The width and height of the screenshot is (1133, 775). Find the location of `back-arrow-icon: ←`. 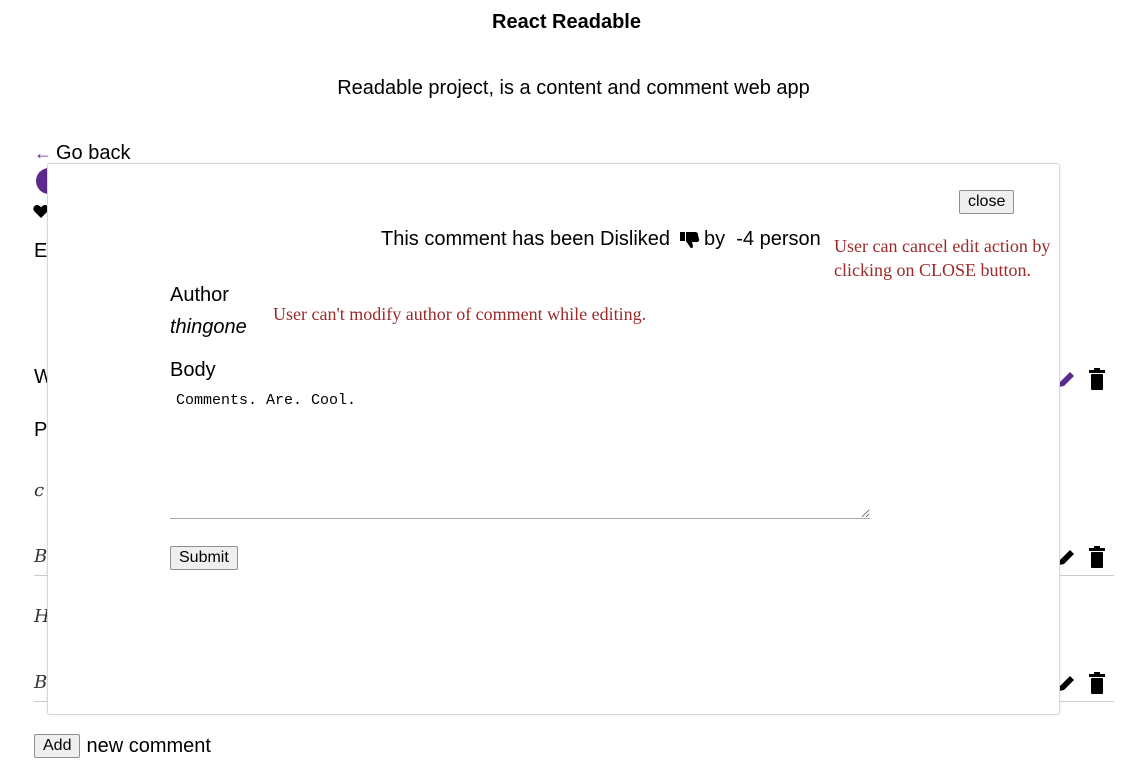

back-arrow-icon: ← is located at coordinates (43, 153).